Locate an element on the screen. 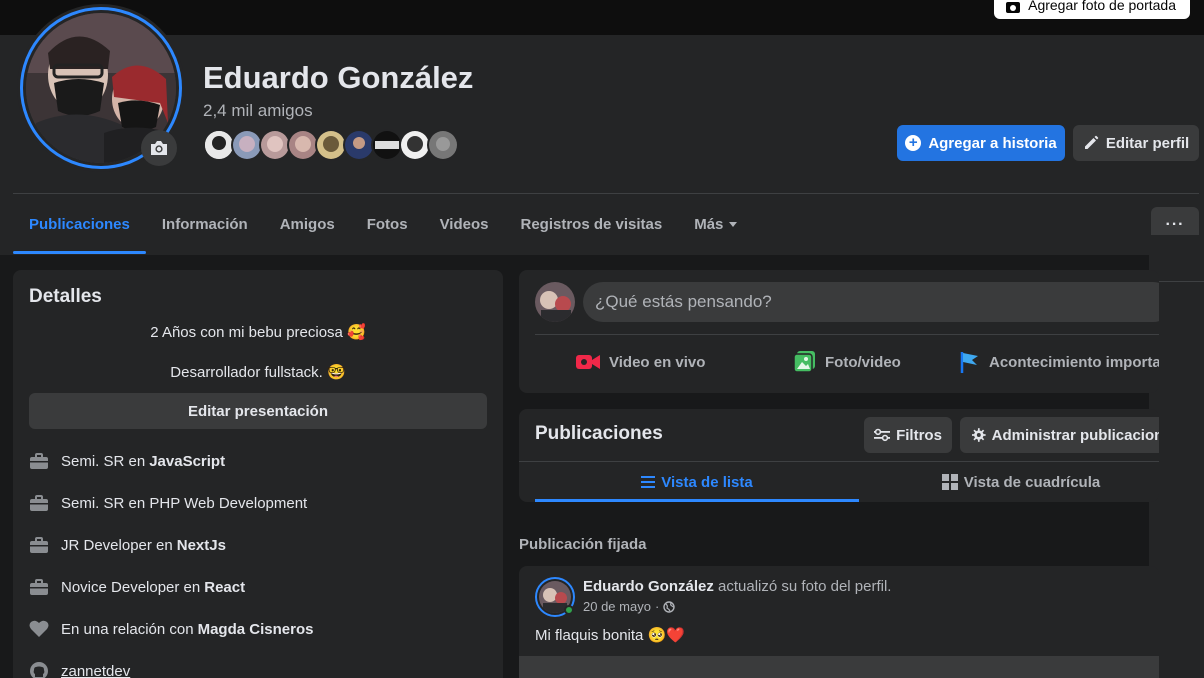 The image size is (1204, 678). chevron-down-icon is located at coordinates (733, 224).